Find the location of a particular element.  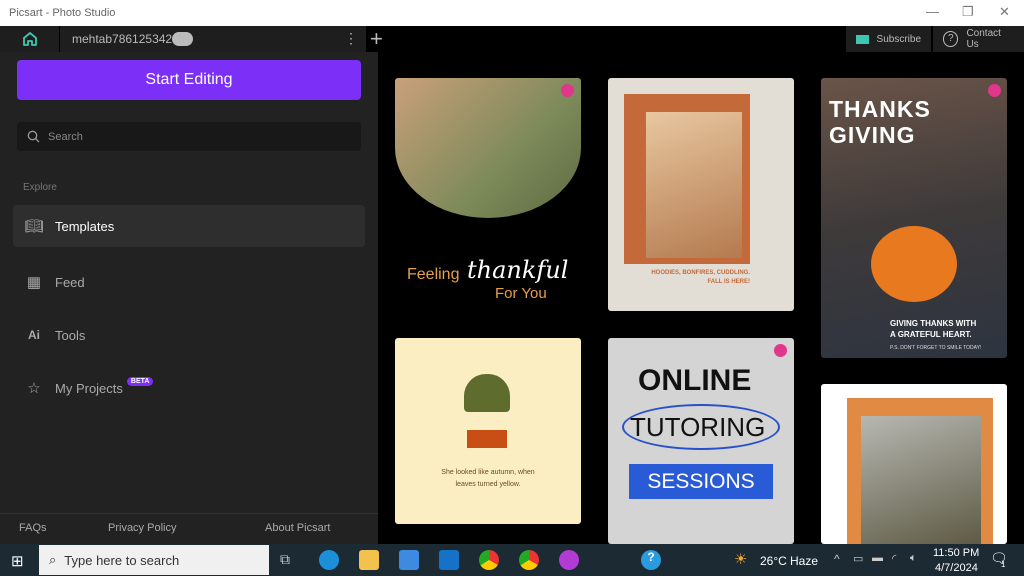

search-input: Search is located at coordinates (189, 136).